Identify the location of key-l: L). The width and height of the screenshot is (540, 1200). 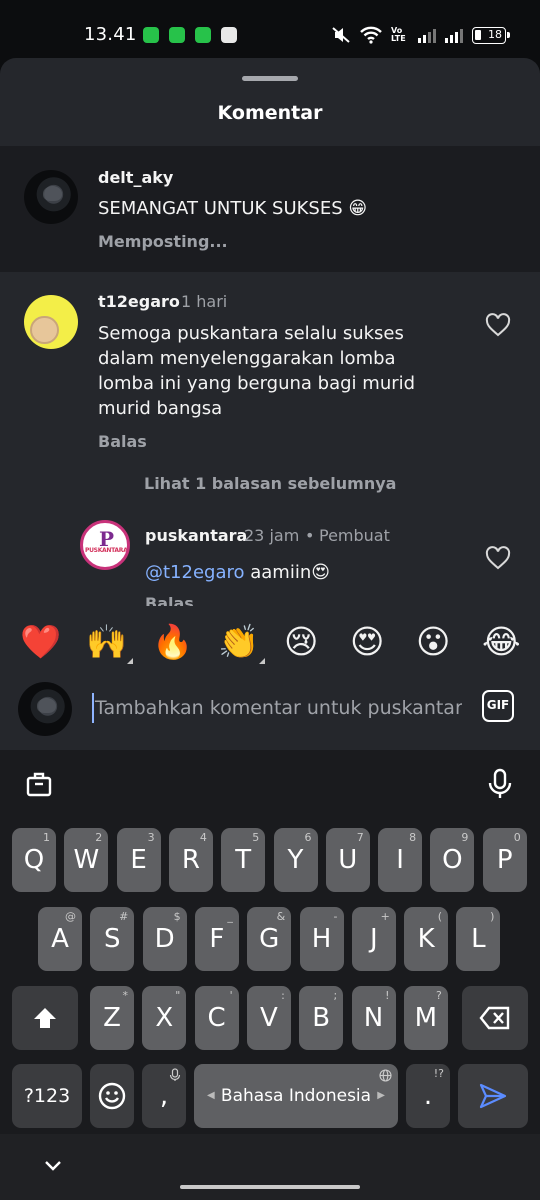
(478, 939).